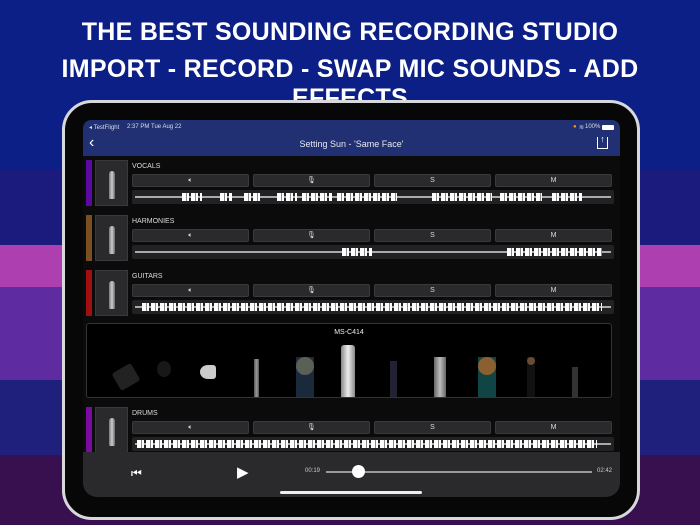 Image resolution: width=700 pixels, height=525 pixels. Describe the element at coordinates (593, 127) in the screenshot. I see `battery-level: 100%` at that location.